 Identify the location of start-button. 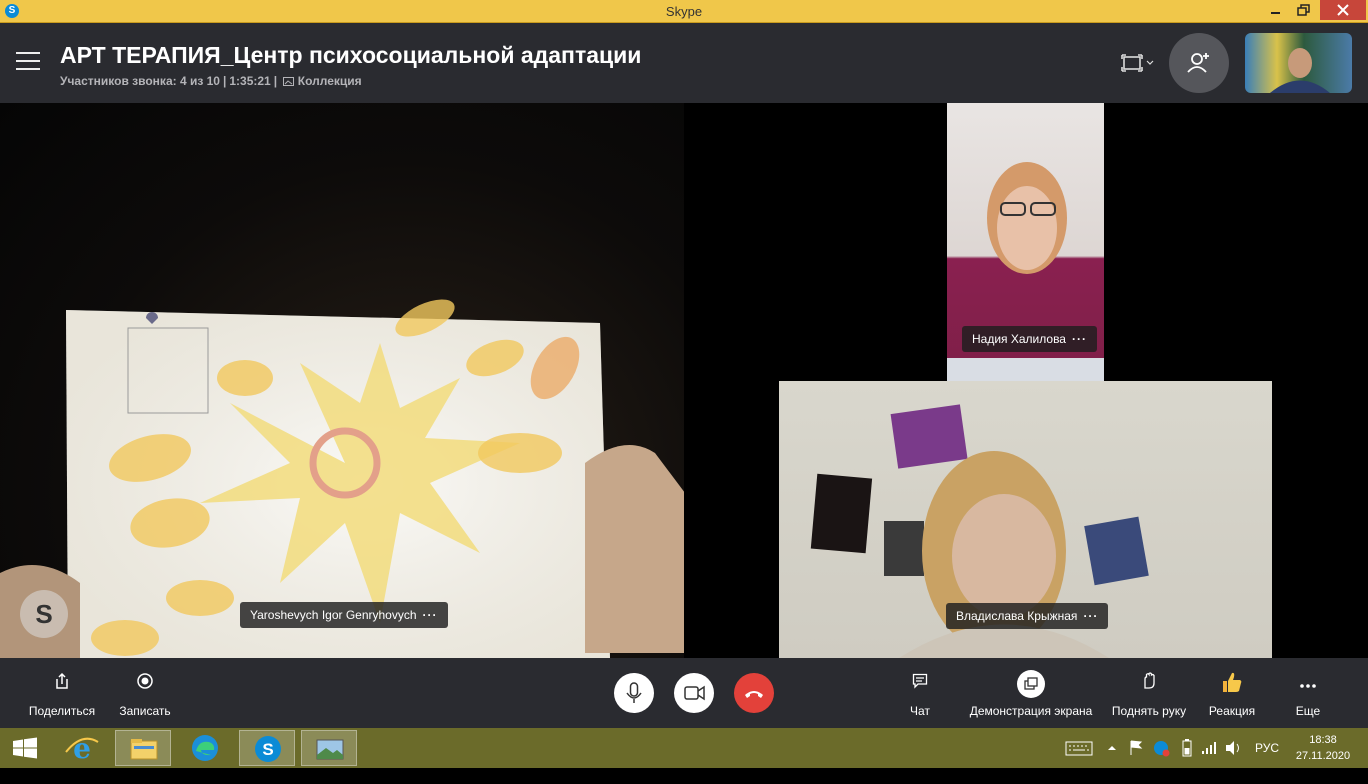
(25, 748).